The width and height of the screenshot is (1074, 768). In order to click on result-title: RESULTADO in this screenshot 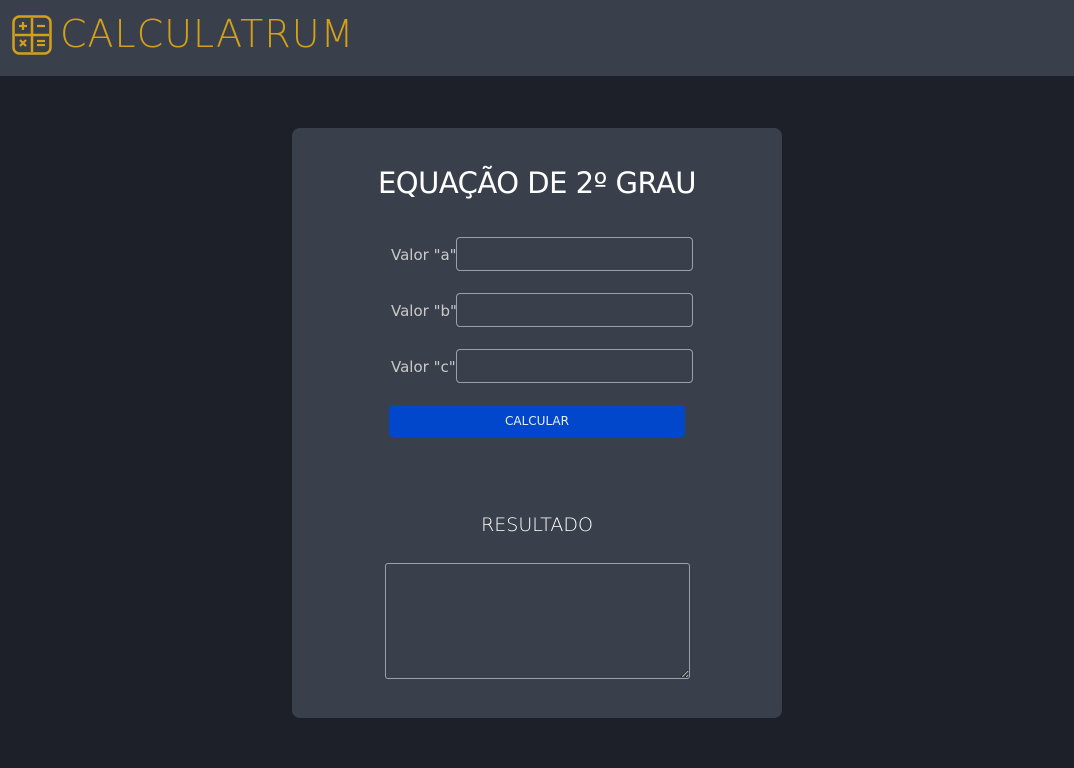, I will do `click(537, 525)`.